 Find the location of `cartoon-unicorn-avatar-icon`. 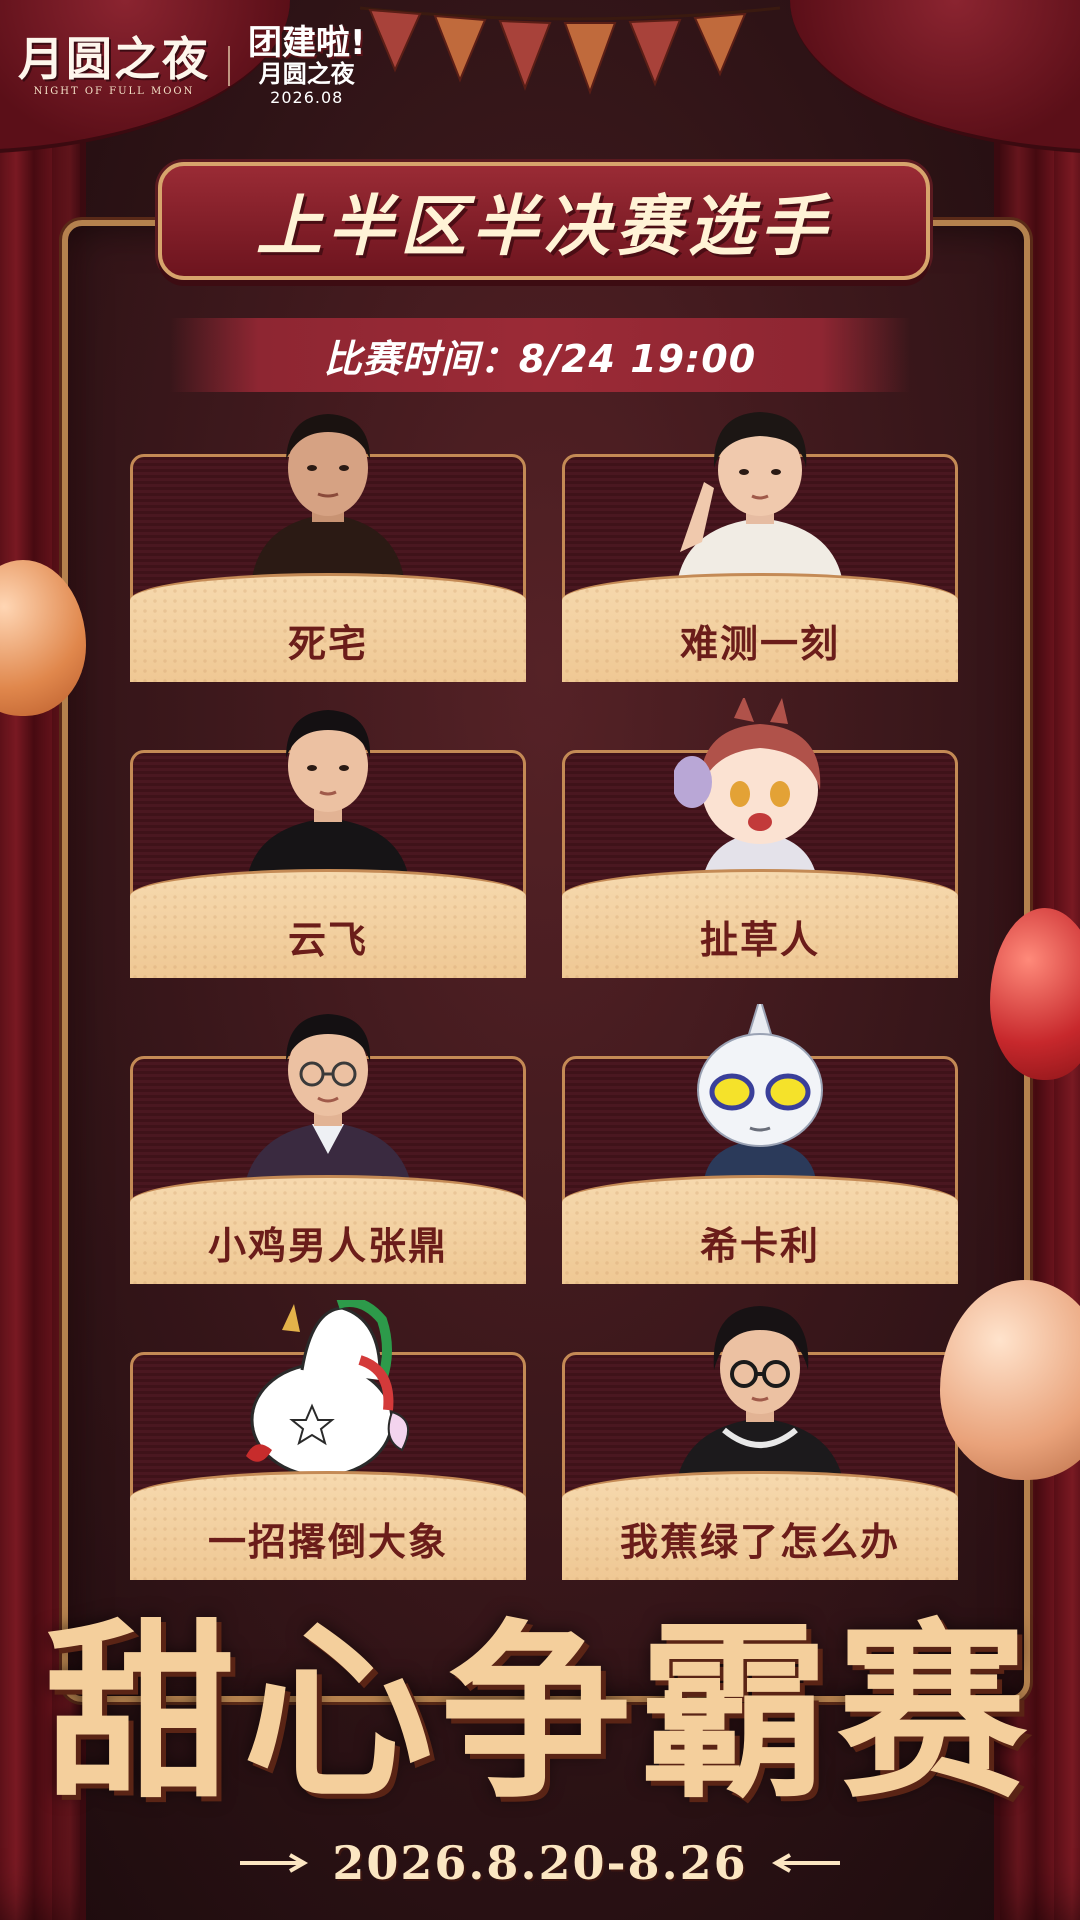

cartoon-unicorn-avatar-icon is located at coordinates (328, 1388).